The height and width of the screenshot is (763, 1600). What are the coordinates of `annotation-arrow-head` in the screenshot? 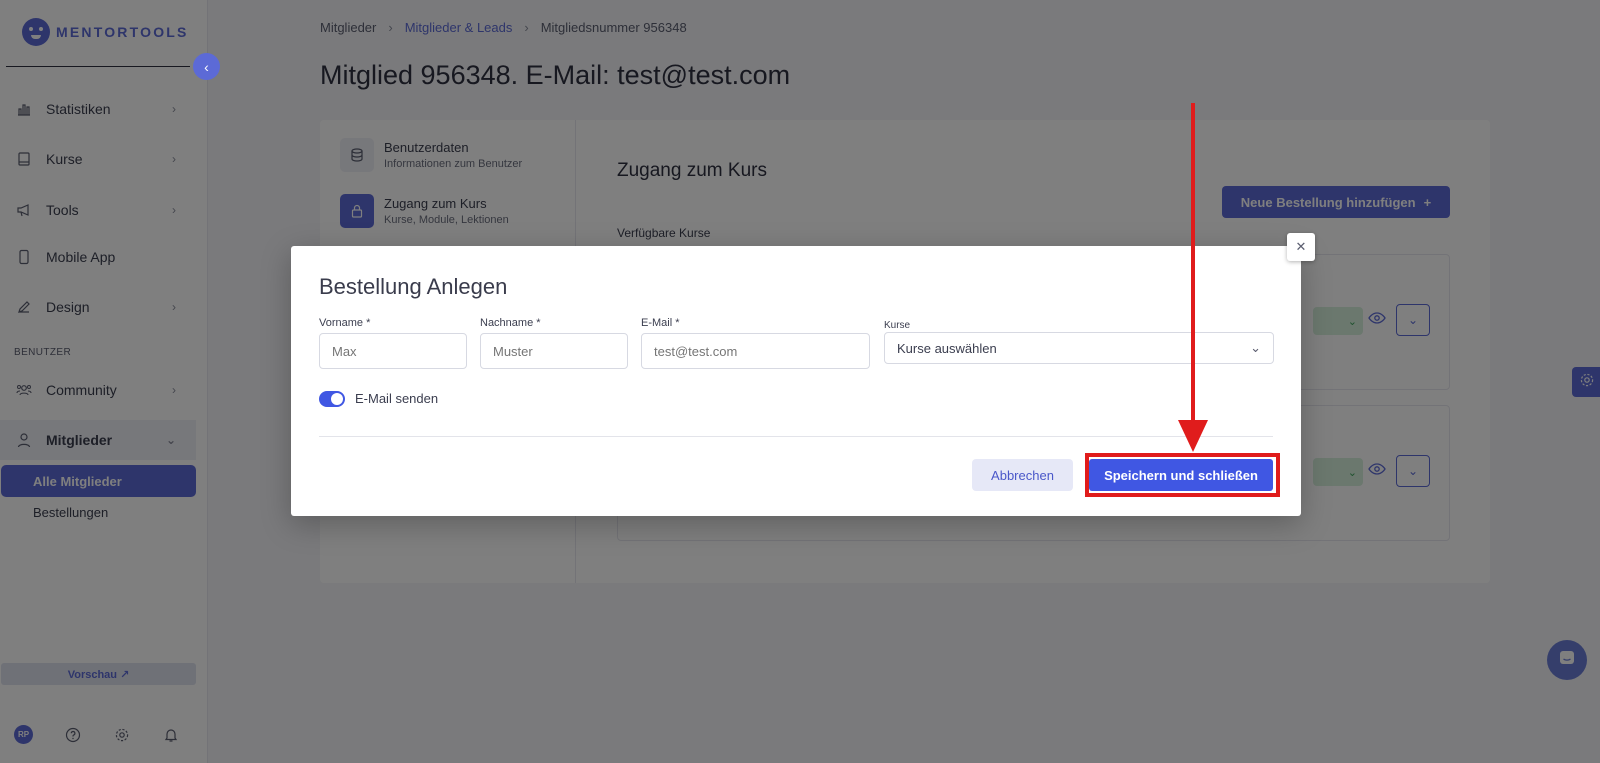 It's located at (1193, 436).